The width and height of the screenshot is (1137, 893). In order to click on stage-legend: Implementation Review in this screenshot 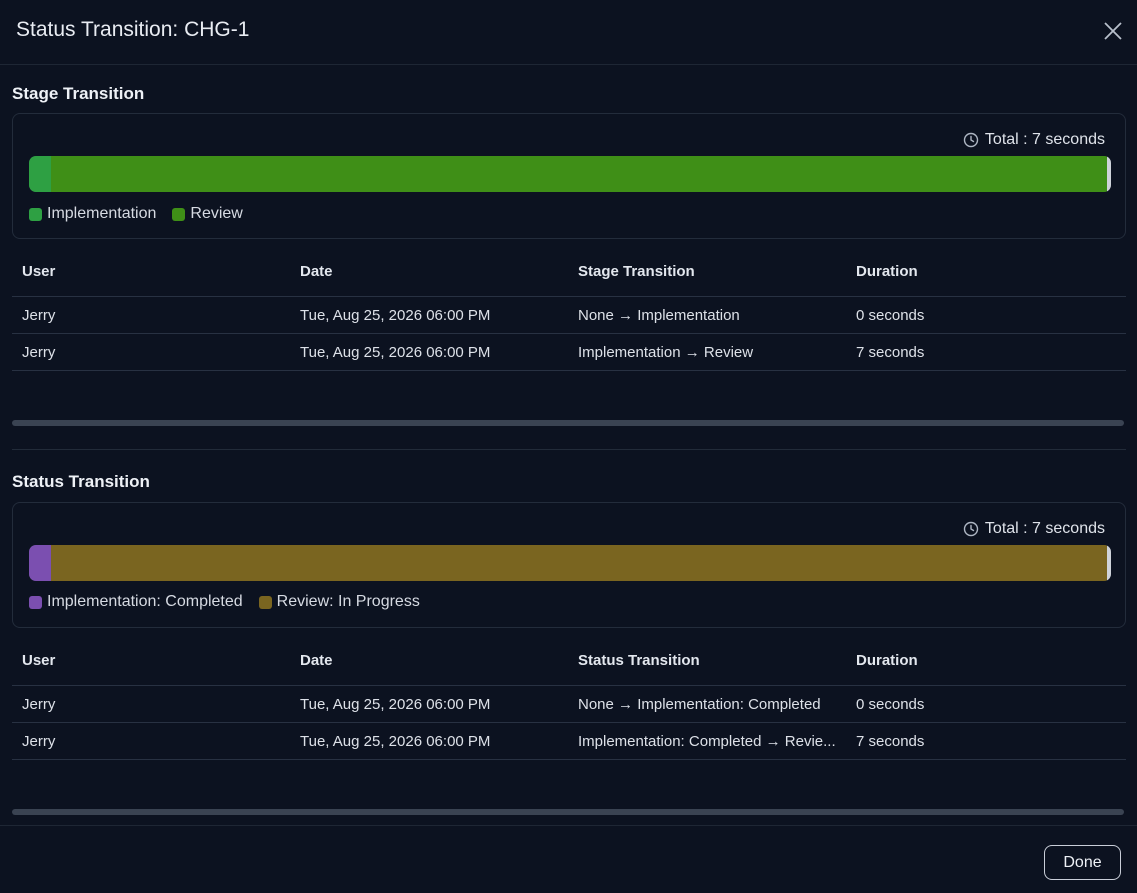, I will do `click(136, 214)`.